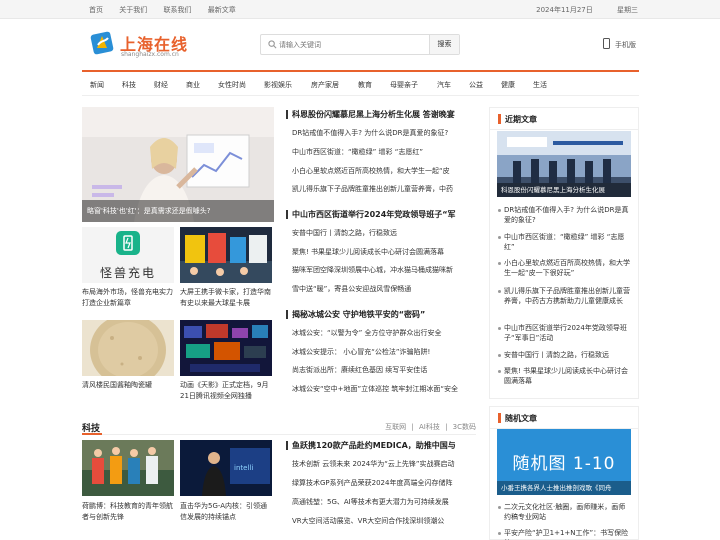 The width and height of the screenshot is (720, 540). Describe the element at coordinates (384, 502) in the screenshot. I see `news-item: 高通钱堃：5G、AI等技术有更大潜力为可持续发展` at that location.